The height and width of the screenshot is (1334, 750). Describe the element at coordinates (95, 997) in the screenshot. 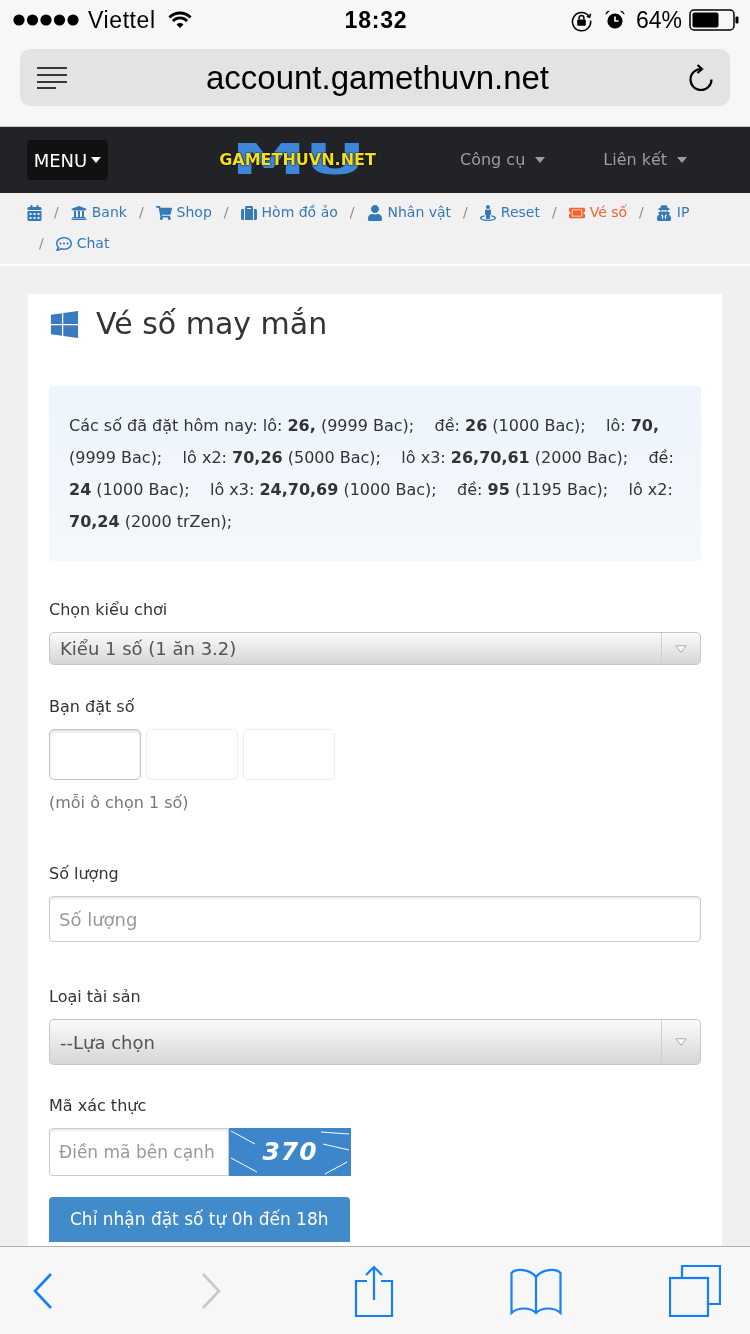

I see `field-label: Loại tài sản` at that location.